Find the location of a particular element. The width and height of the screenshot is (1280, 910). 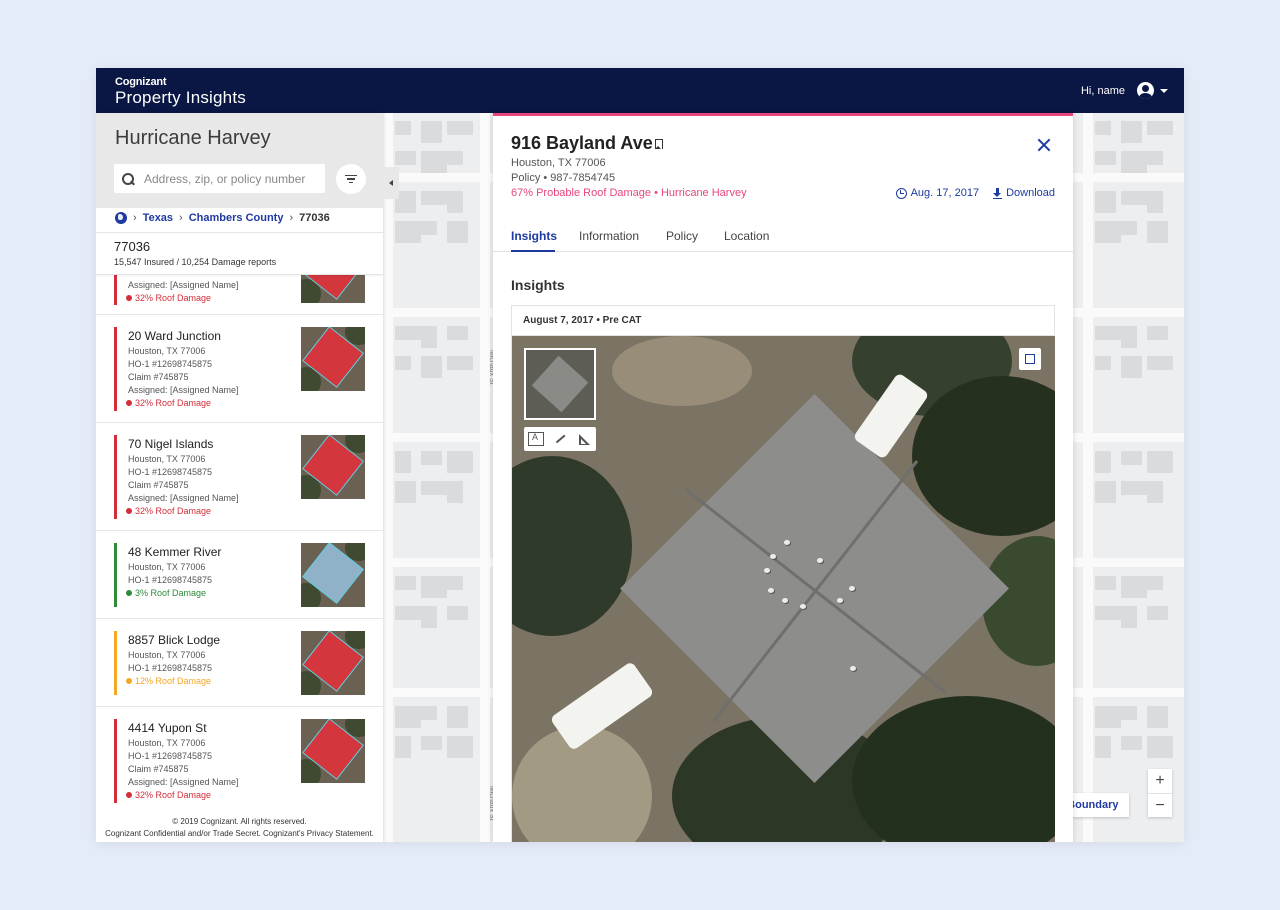

collapse-sidebar-button is located at coordinates (391, 183).